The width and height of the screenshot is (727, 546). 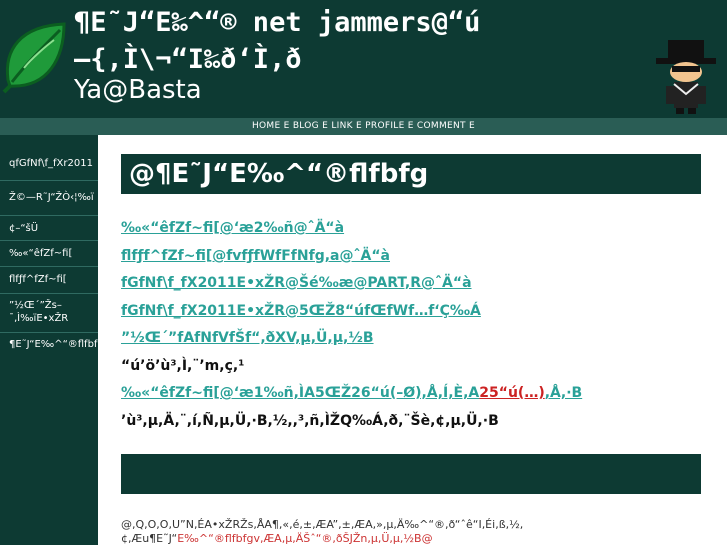 I want to click on top-nav: HOME E BLOG E LINK E PROFILE E COMMENT E, so click(x=363, y=126).